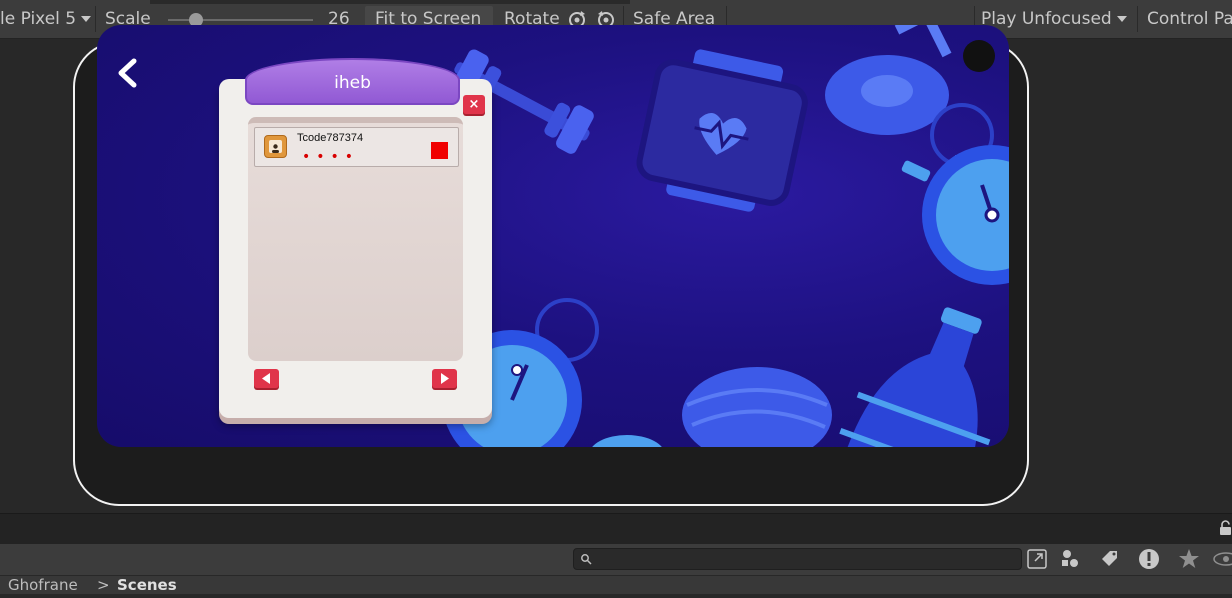  Describe the element at coordinates (1189, 19) in the screenshot. I see `control-panel-button: Control Pa` at that location.